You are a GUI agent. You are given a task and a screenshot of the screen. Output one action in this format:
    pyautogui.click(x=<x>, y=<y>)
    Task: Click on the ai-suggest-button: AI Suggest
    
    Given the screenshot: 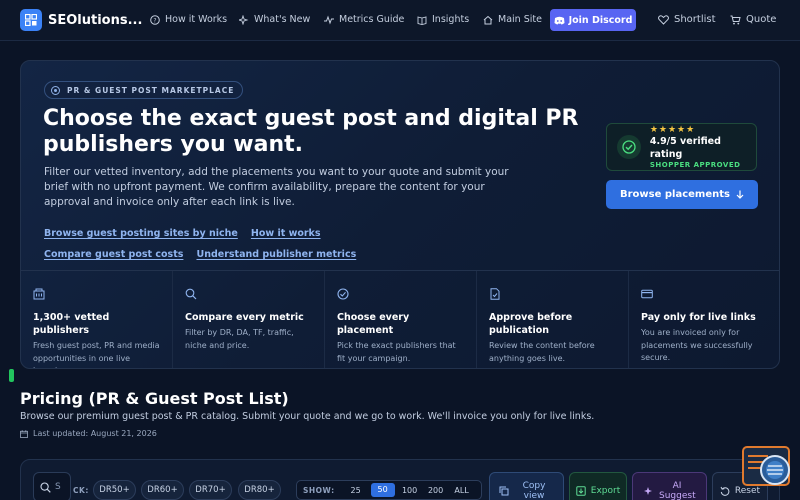 What is the action you would take?
    pyautogui.click(x=669, y=486)
    